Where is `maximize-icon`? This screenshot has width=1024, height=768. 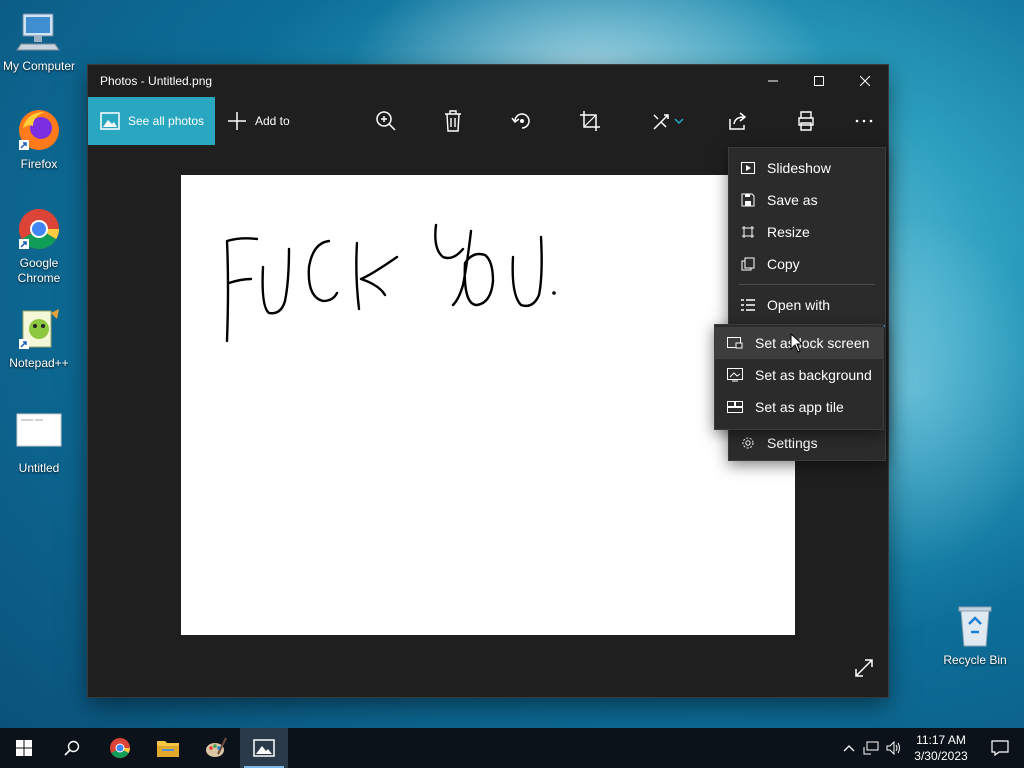
maximize-icon is located at coordinates (819, 81).